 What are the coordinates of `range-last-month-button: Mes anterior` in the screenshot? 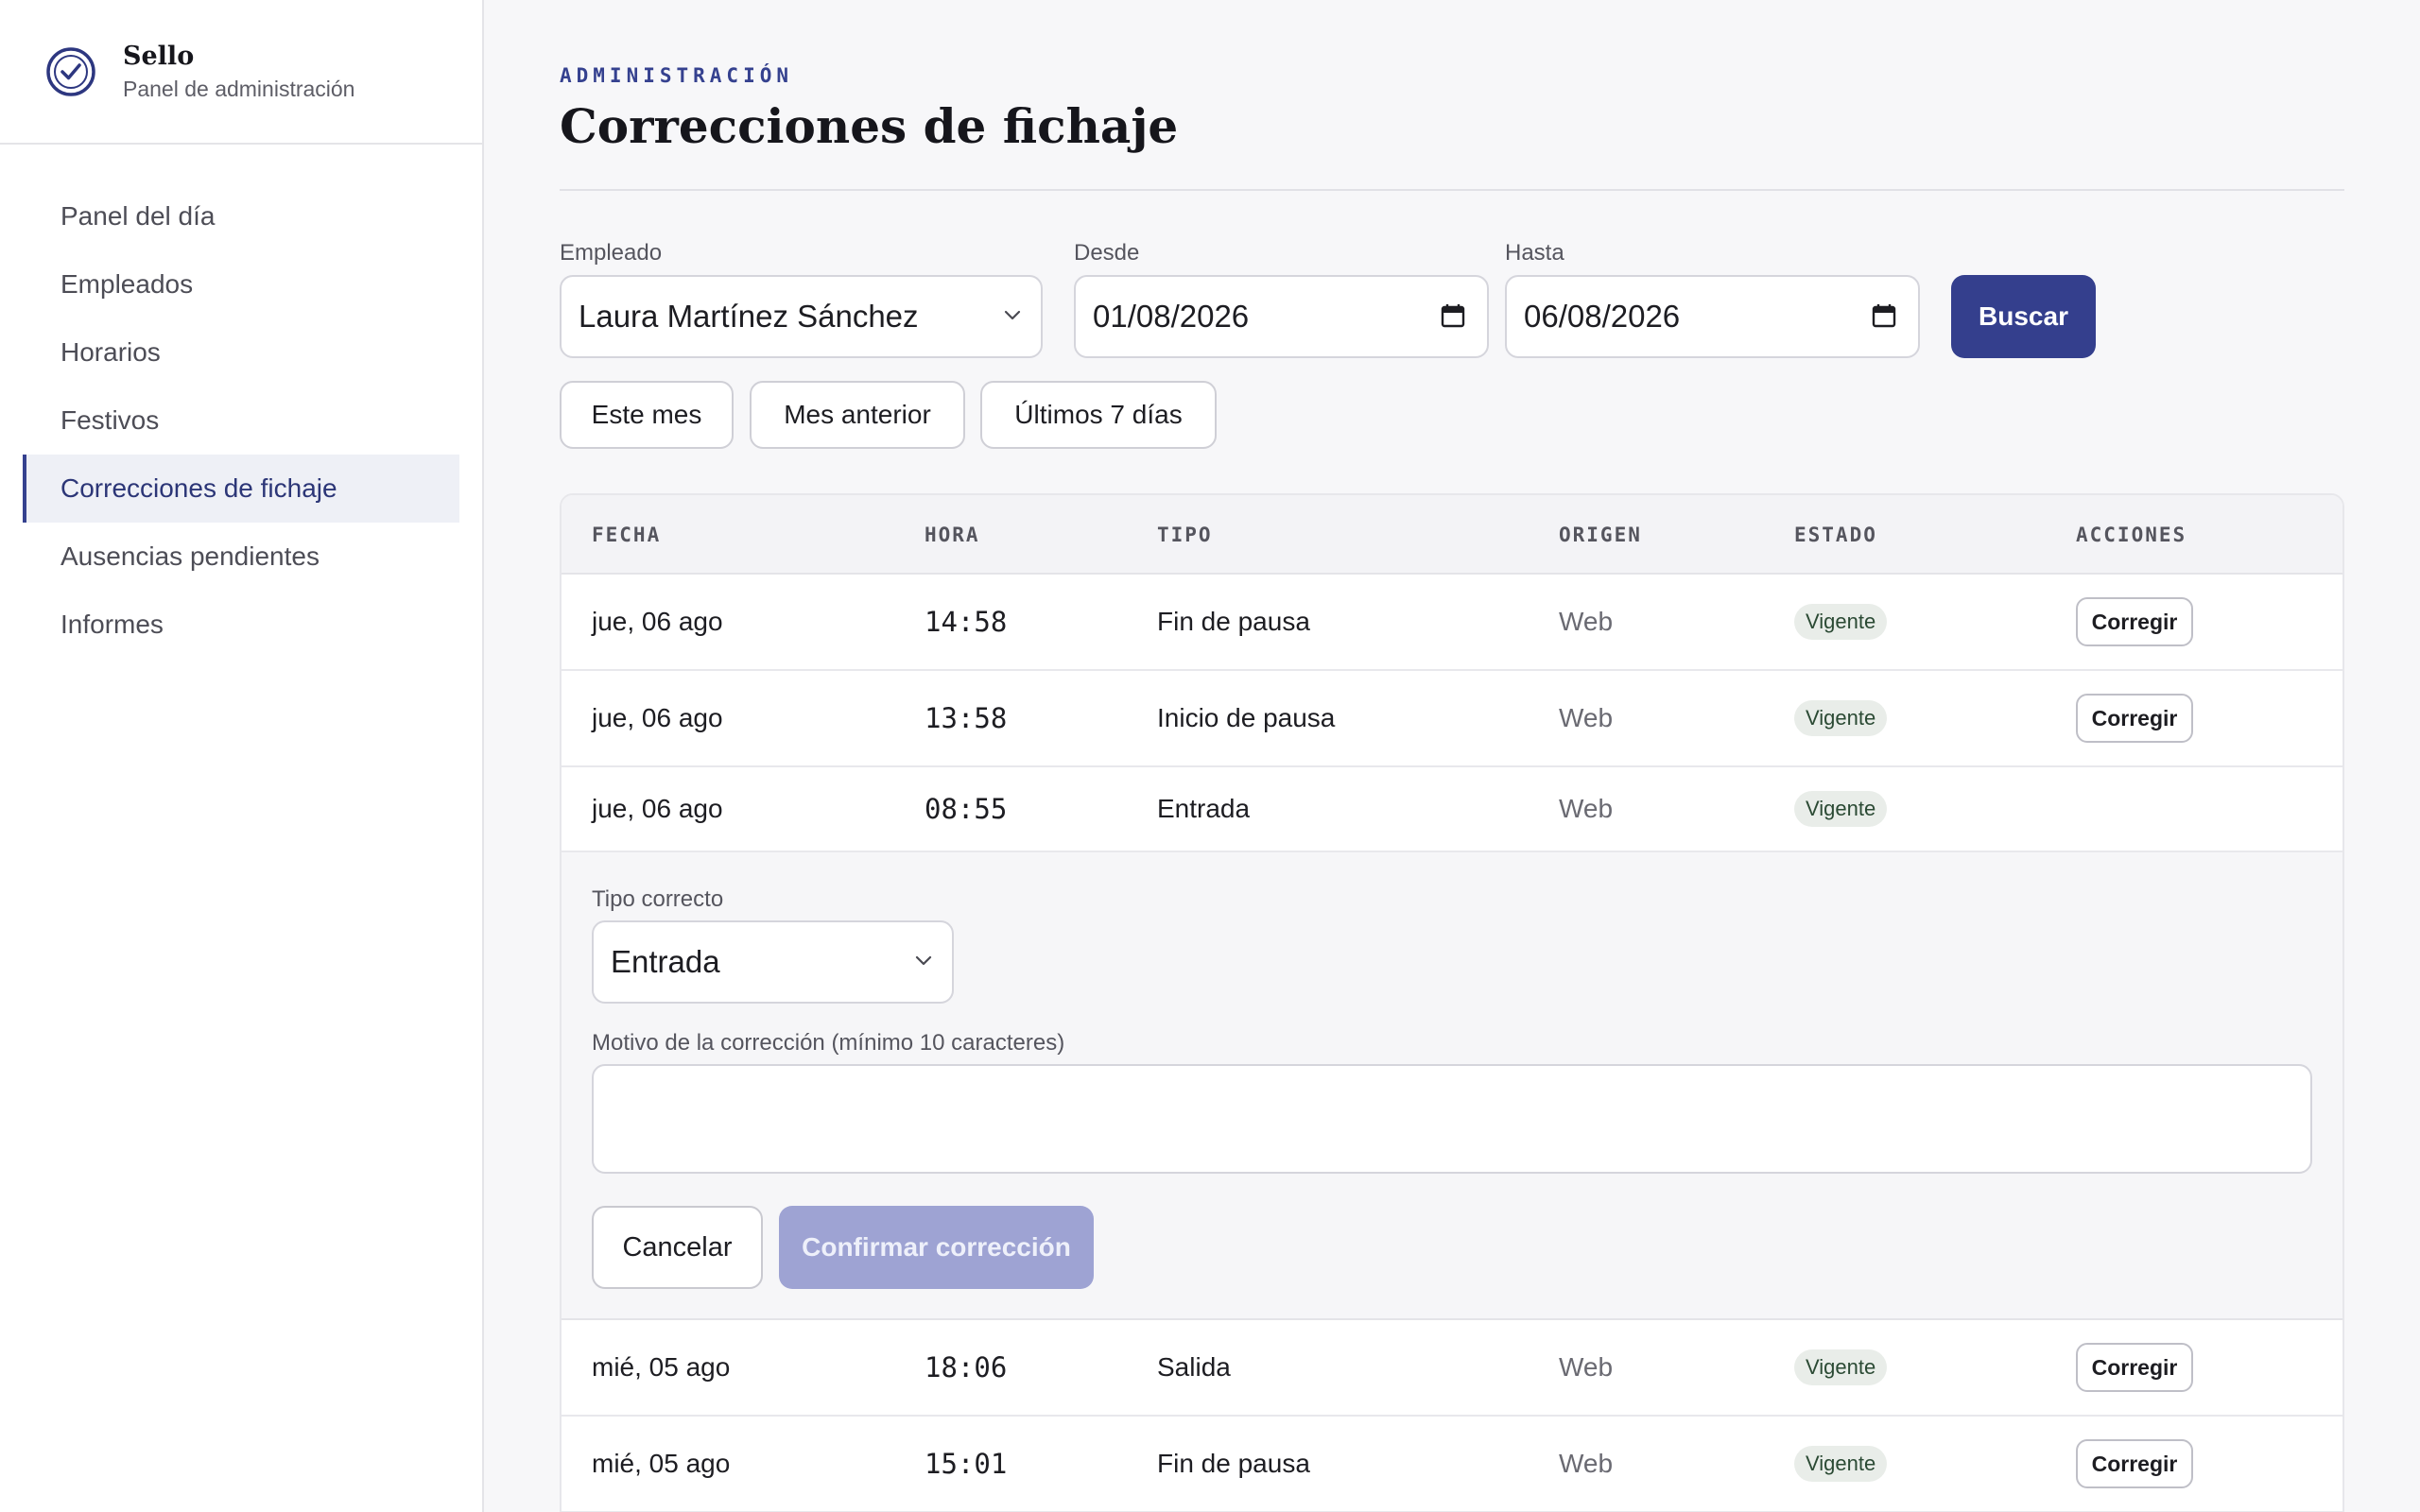 It's located at (857, 415).